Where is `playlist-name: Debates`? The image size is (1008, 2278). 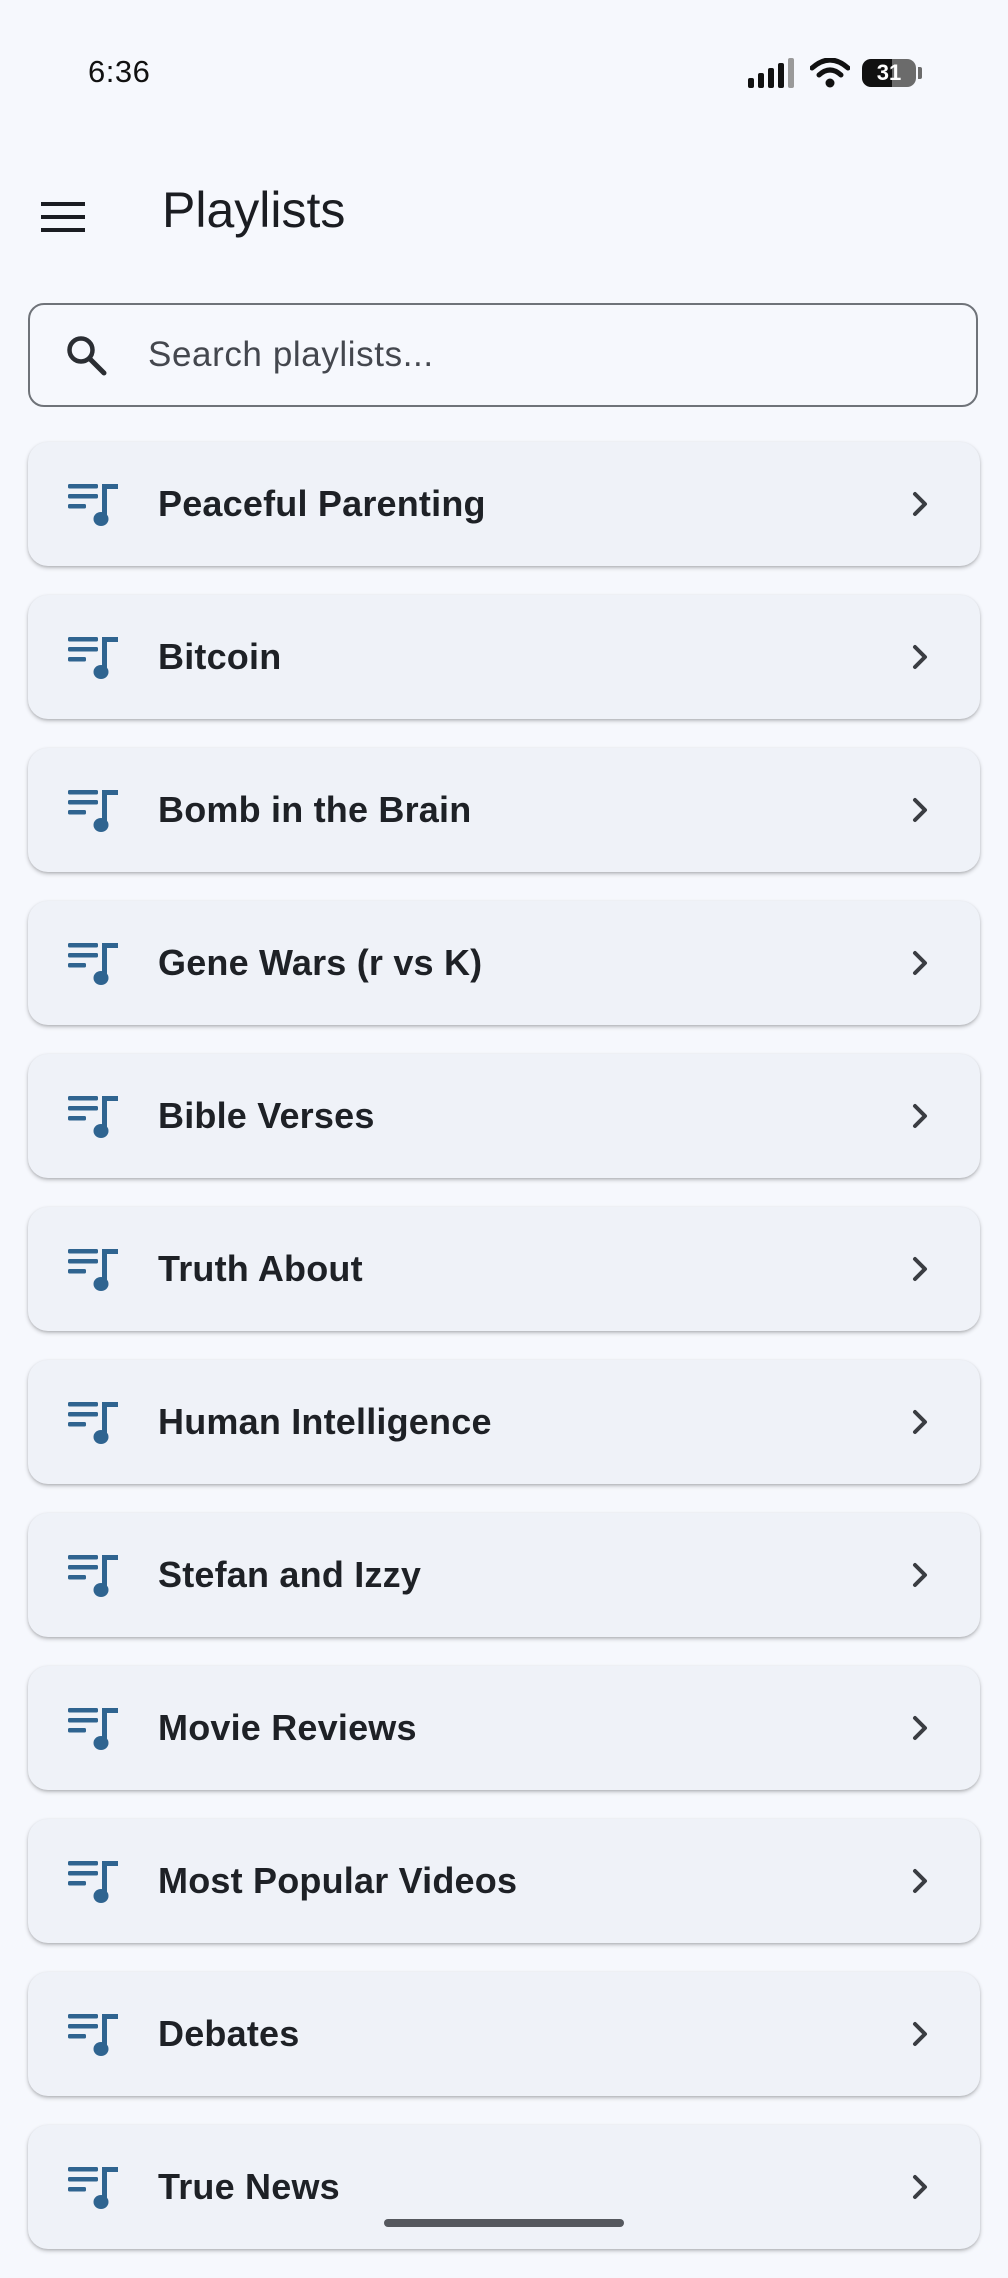
playlist-name: Debates is located at coordinates (229, 2033).